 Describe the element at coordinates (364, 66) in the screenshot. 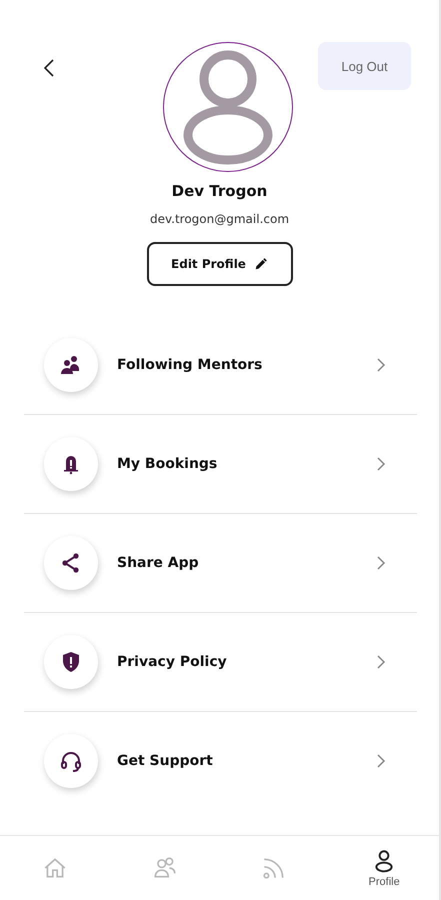

I see `logout-button: Log Out` at that location.